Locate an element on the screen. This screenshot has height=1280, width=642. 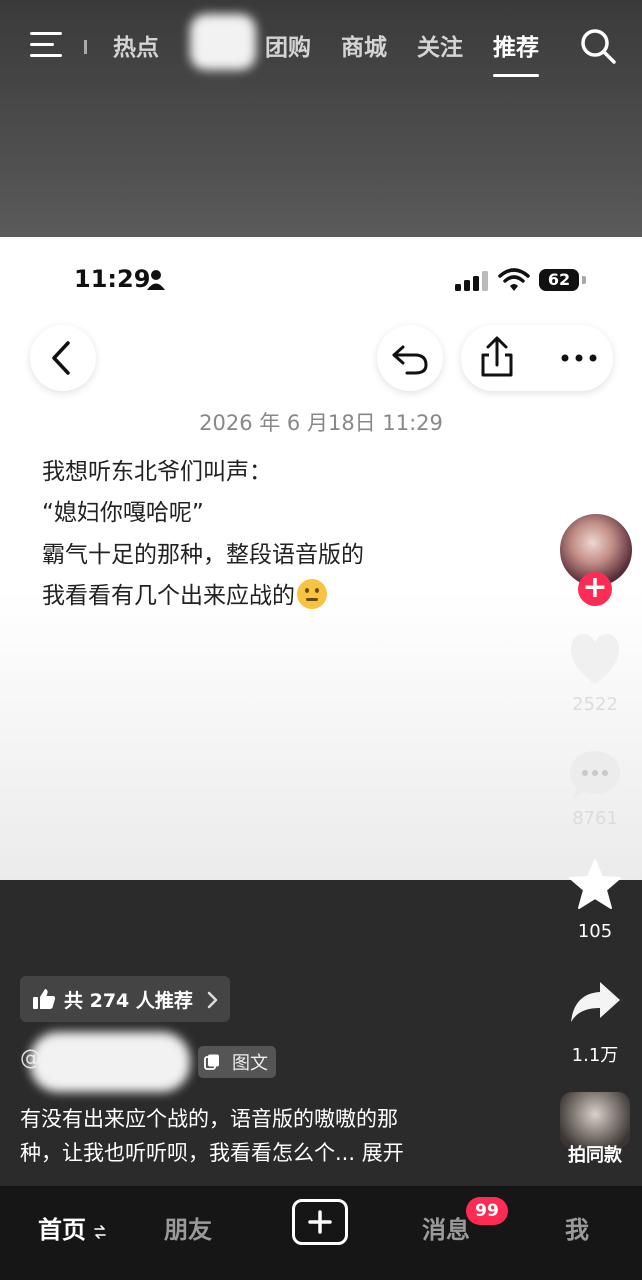
image-text-icon is located at coordinates (211, 1062).